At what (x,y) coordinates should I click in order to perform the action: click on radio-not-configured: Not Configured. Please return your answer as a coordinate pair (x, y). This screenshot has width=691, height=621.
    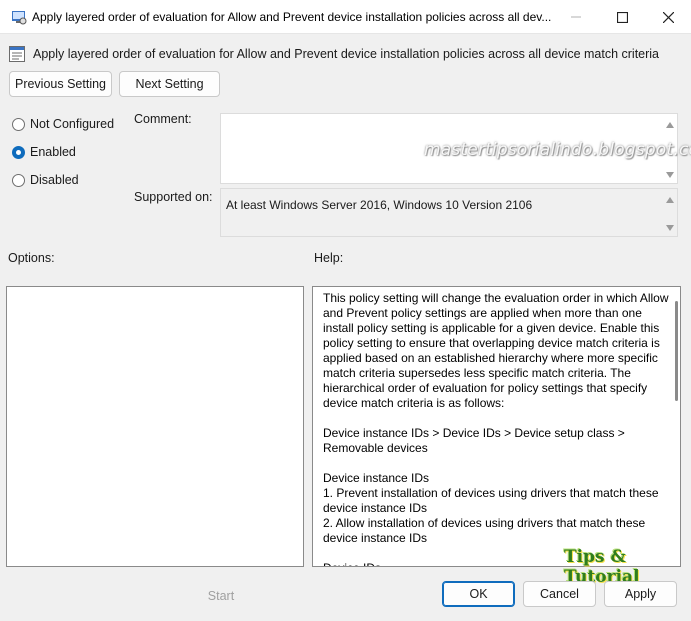
    Looking at the image, I should click on (63, 124).